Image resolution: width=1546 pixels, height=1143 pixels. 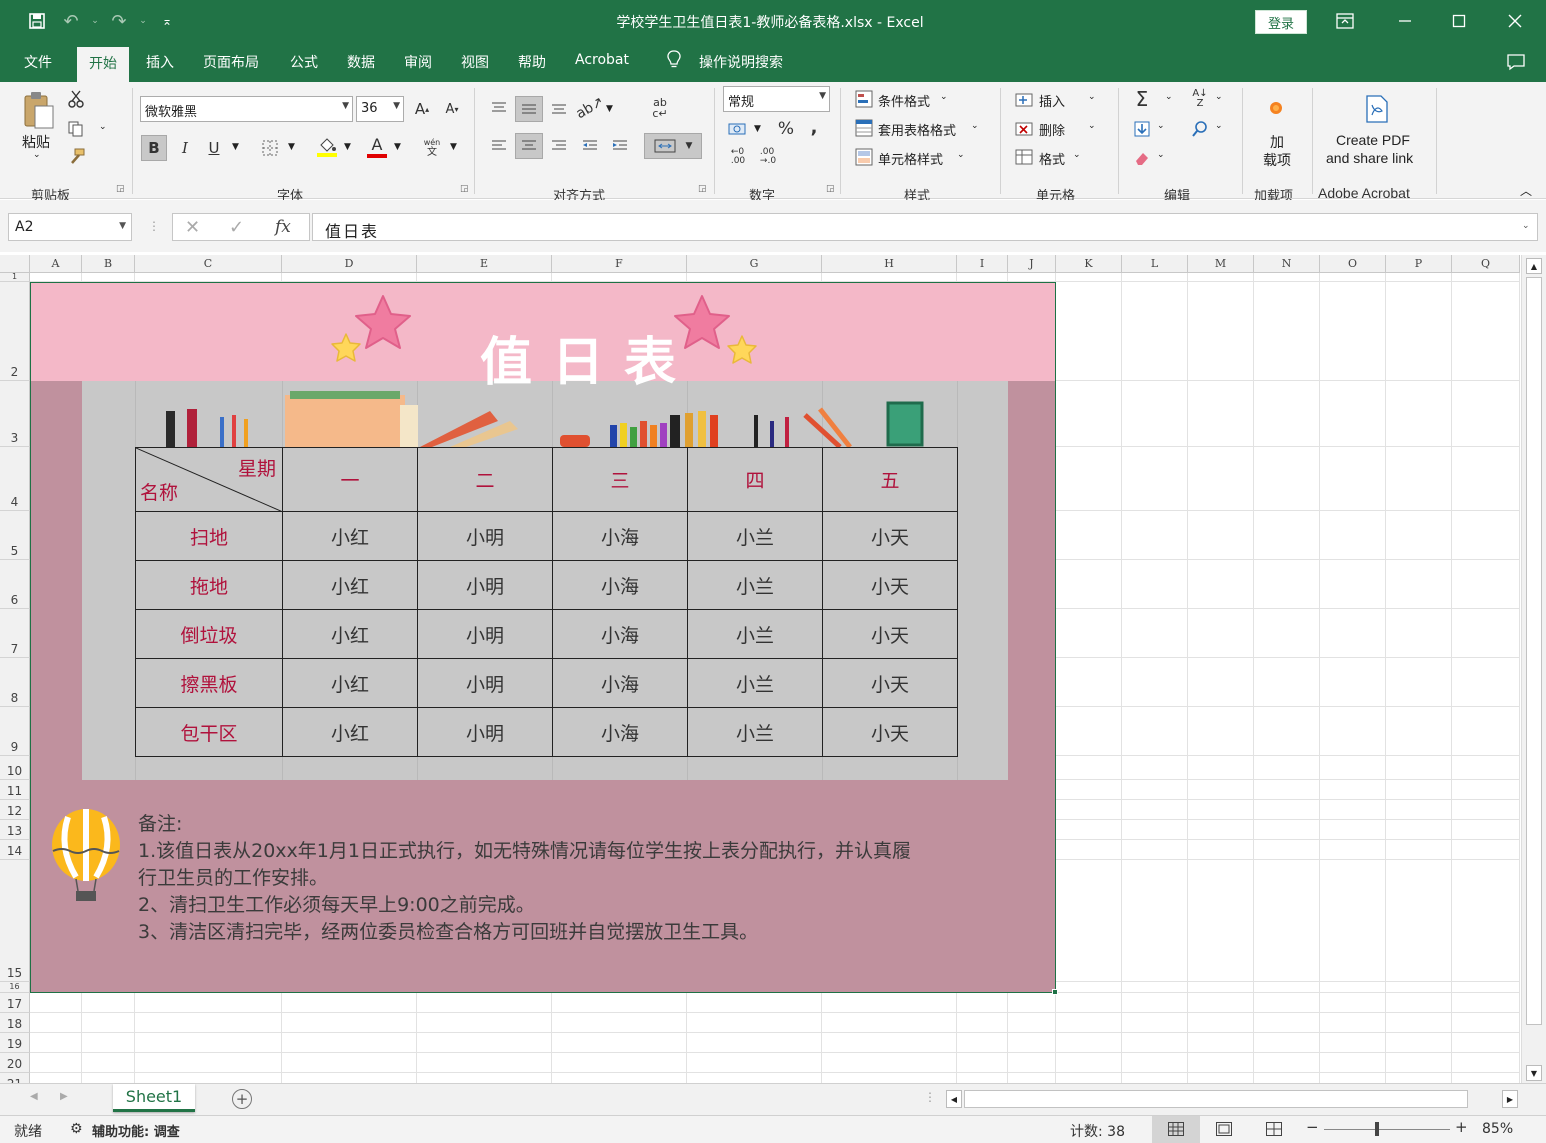 What do you see at coordinates (1052, 129) in the screenshot?
I see `delete-cells-label: 删除` at bounding box center [1052, 129].